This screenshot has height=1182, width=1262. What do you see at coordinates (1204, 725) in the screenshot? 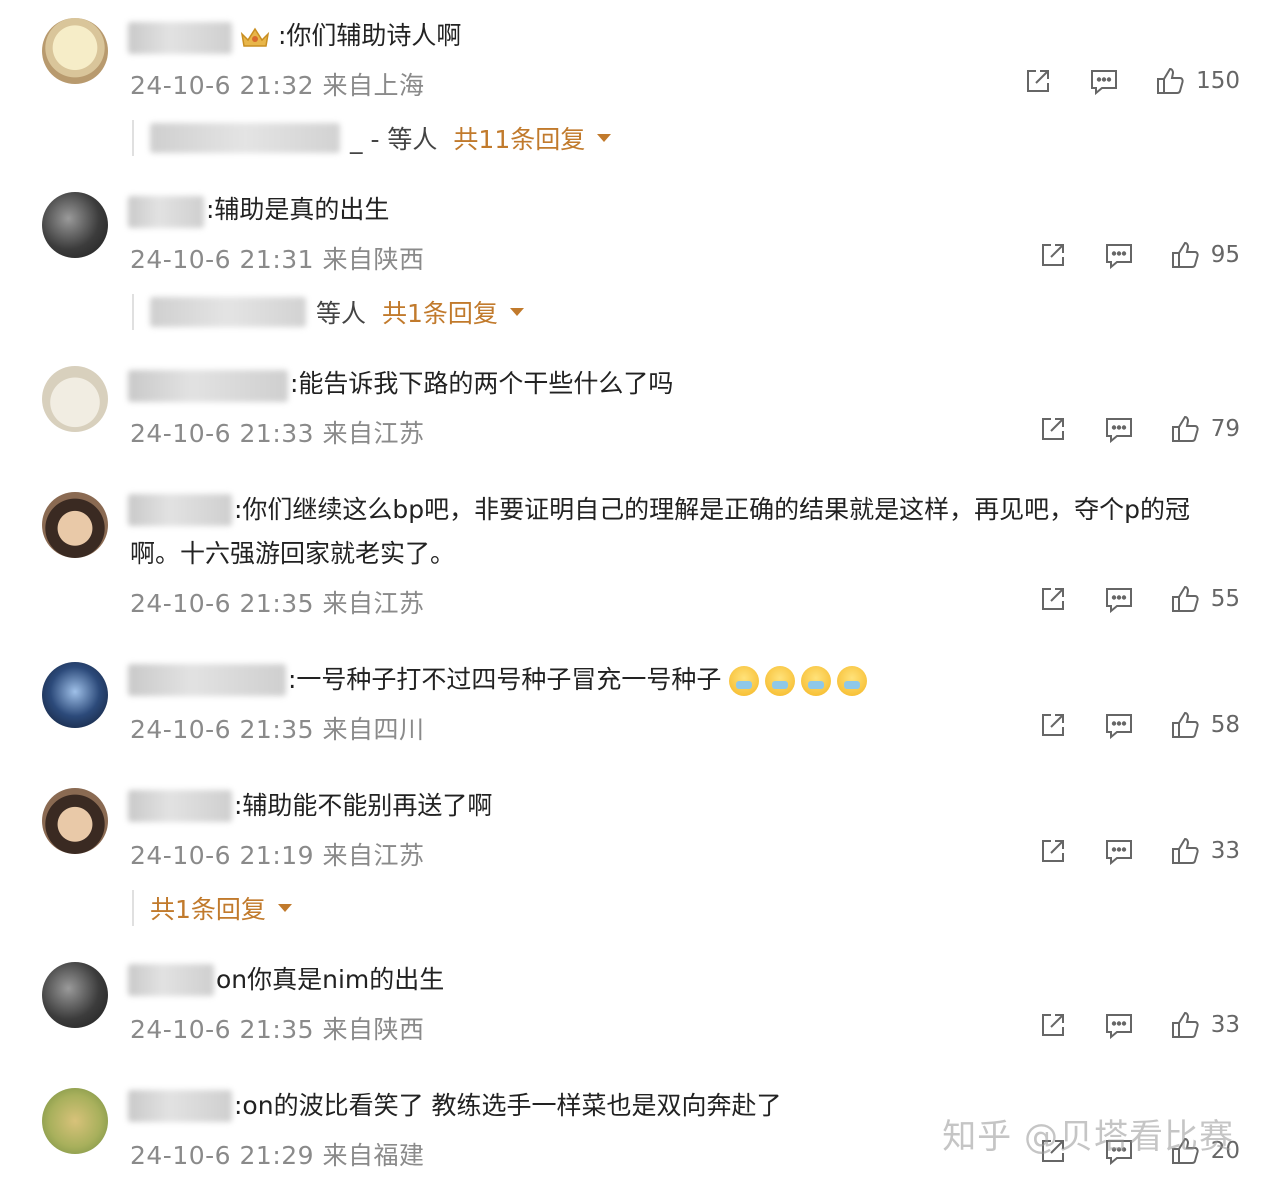
I see `like-button: 58` at bounding box center [1204, 725].